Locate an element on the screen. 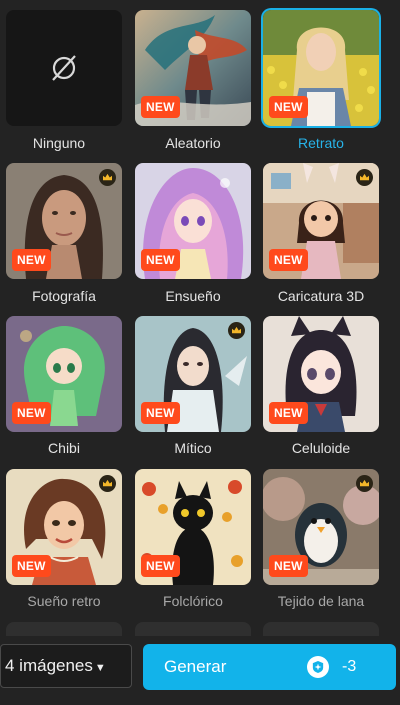 The image size is (400, 705). style-label: Tejido de lana is located at coordinates (321, 601).